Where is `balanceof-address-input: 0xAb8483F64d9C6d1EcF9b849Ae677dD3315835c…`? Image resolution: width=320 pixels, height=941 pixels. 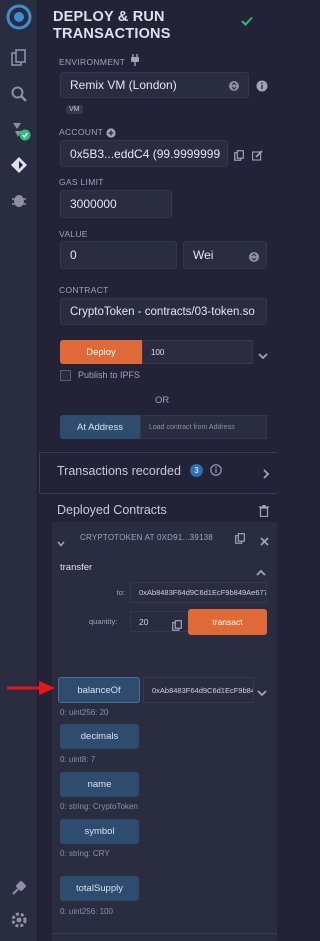 balanceof-address-input: 0xAb8483F64d9C6d1EcF9b849Ae677dD3315835c… is located at coordinates (198, 690).